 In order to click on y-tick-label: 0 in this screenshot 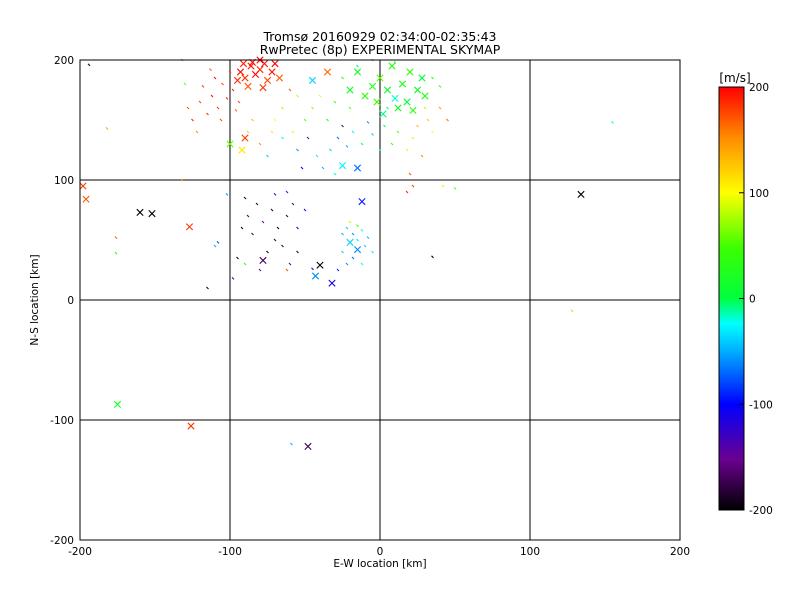, I will do `click(70, 301)`.